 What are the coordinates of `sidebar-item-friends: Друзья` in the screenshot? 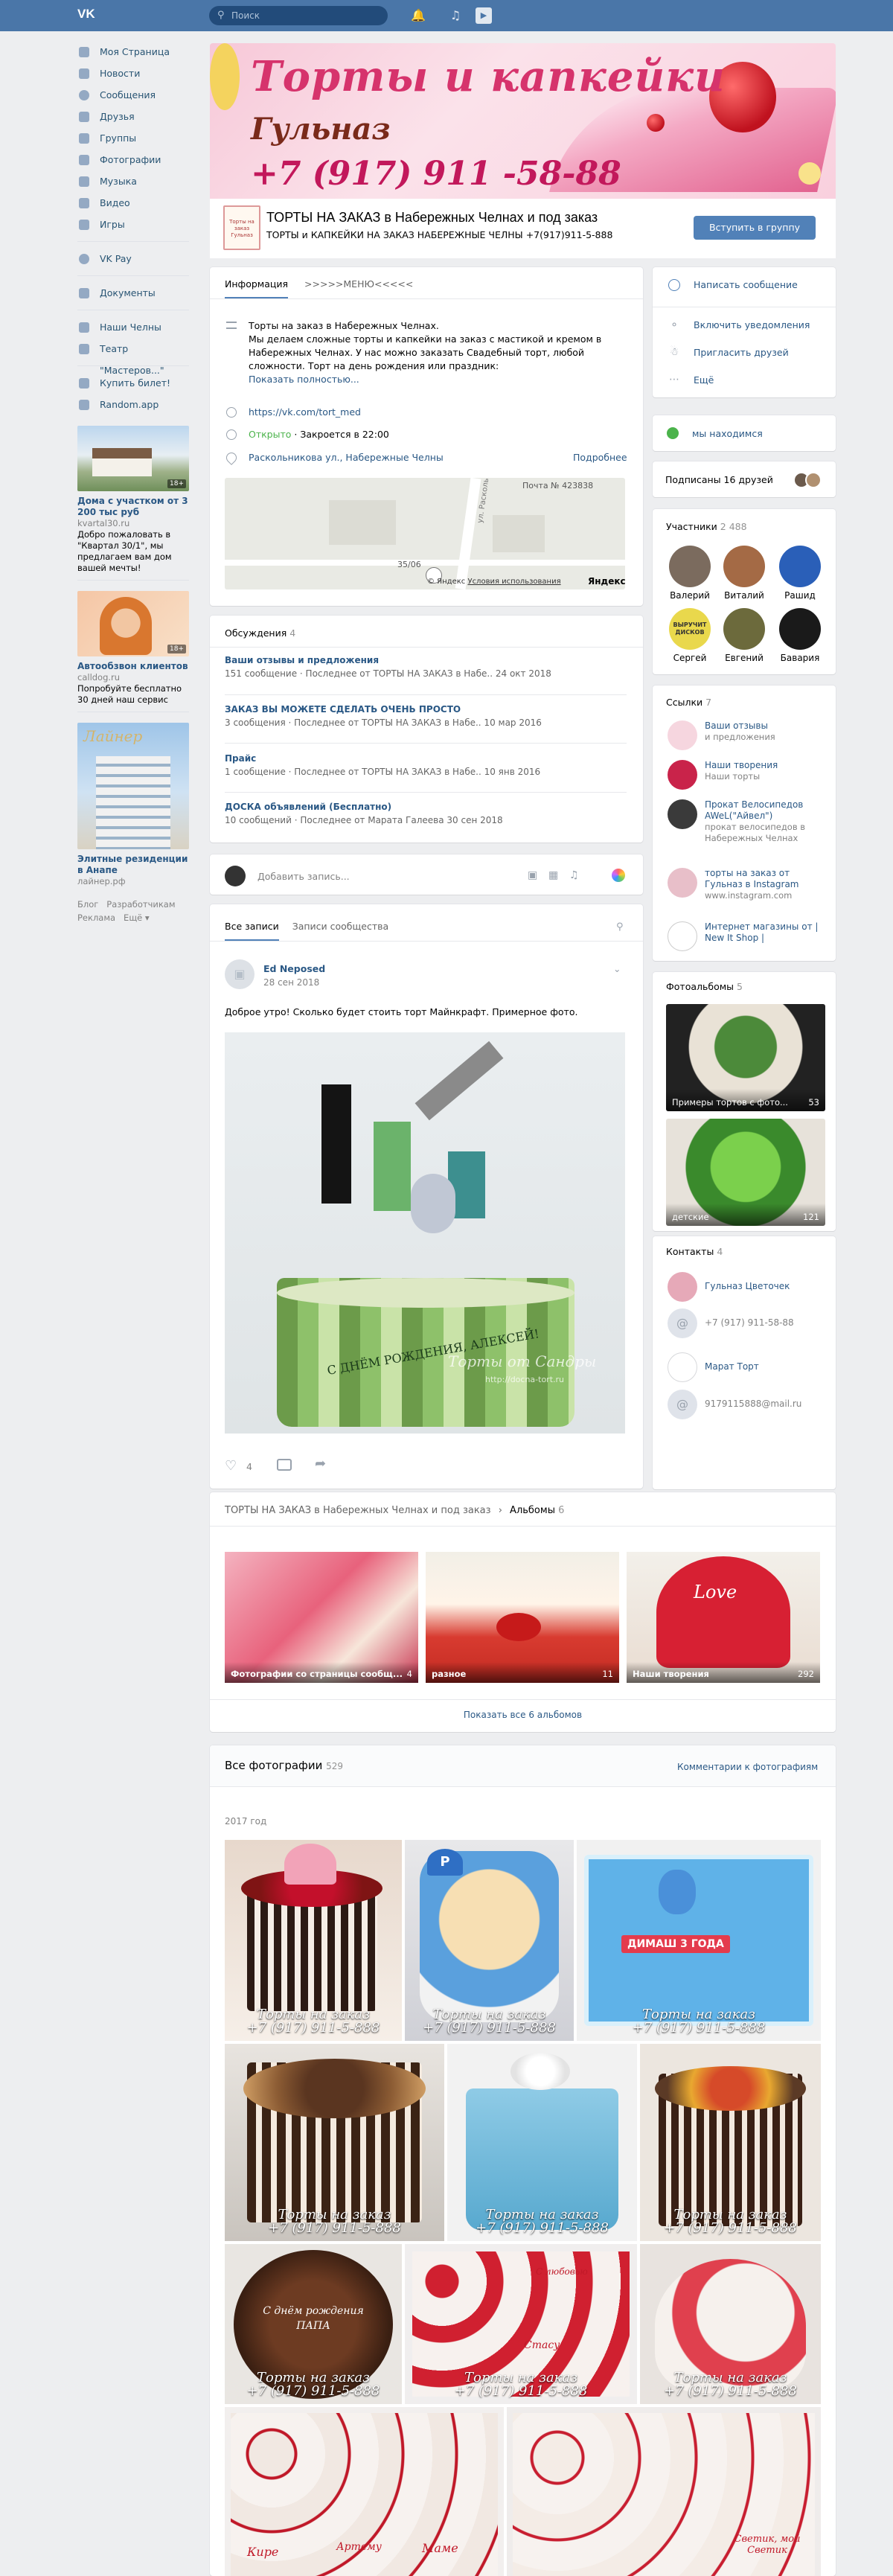 It's located at (133, 116).